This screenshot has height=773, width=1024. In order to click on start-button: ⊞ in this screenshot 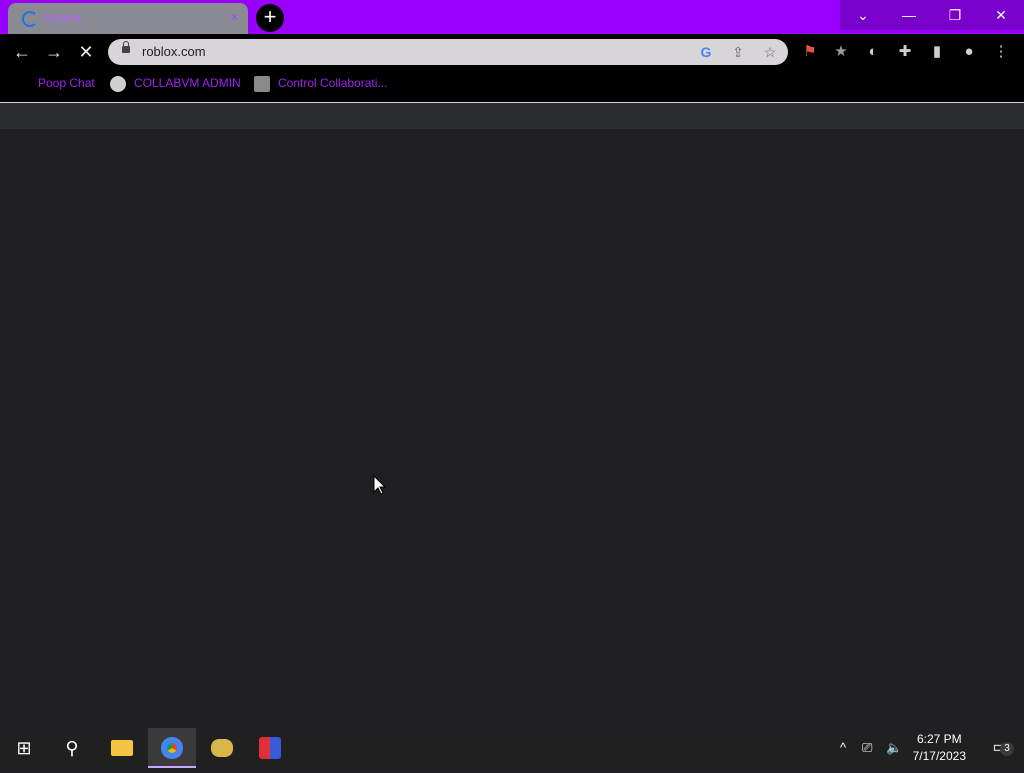, I will do `click(24, 748)`.